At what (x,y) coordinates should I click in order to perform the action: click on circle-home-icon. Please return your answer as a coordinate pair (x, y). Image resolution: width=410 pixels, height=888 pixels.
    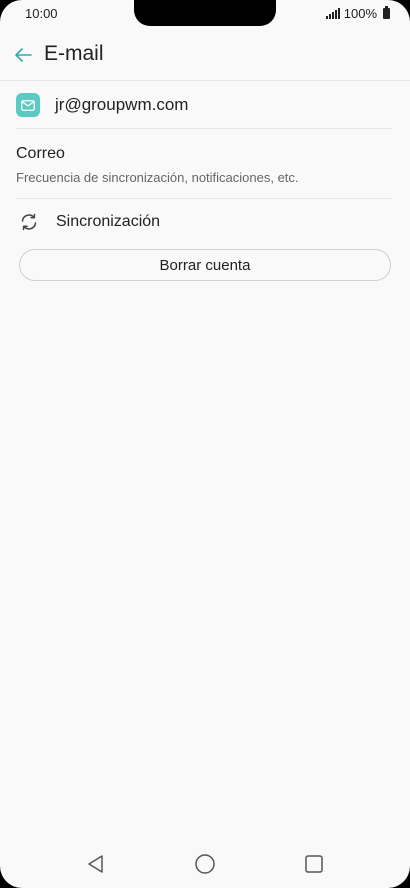
    Looking at the image, I should click on (205, 864).